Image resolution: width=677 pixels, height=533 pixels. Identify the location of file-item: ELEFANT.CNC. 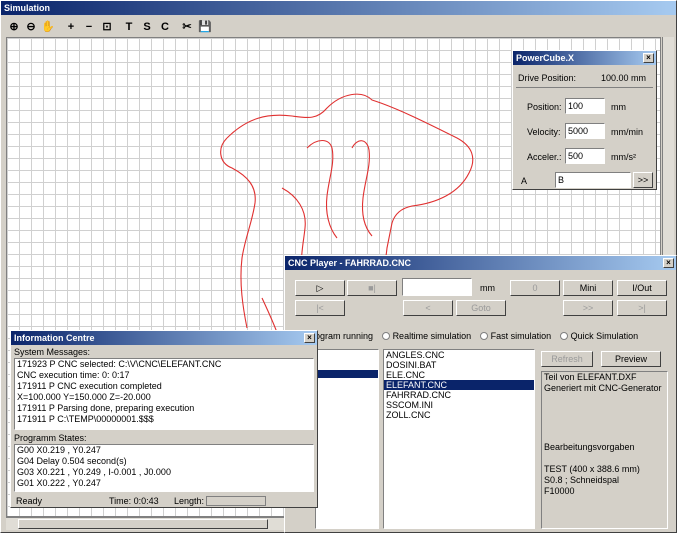
(459, 385).